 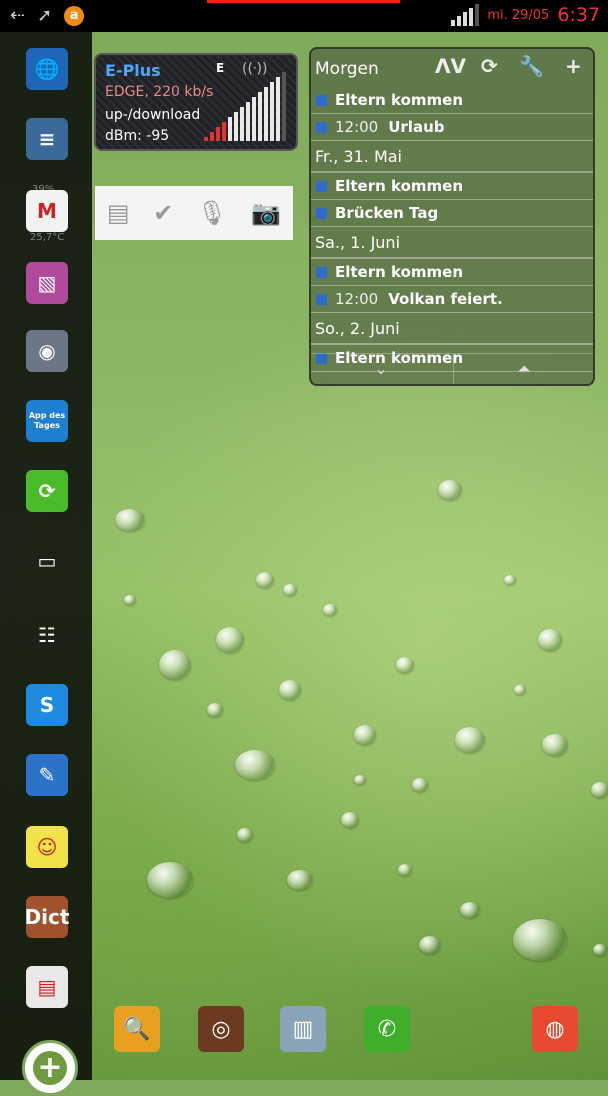 I want to click on globe-app-icon: 🌐, so click(x=47, y=69).